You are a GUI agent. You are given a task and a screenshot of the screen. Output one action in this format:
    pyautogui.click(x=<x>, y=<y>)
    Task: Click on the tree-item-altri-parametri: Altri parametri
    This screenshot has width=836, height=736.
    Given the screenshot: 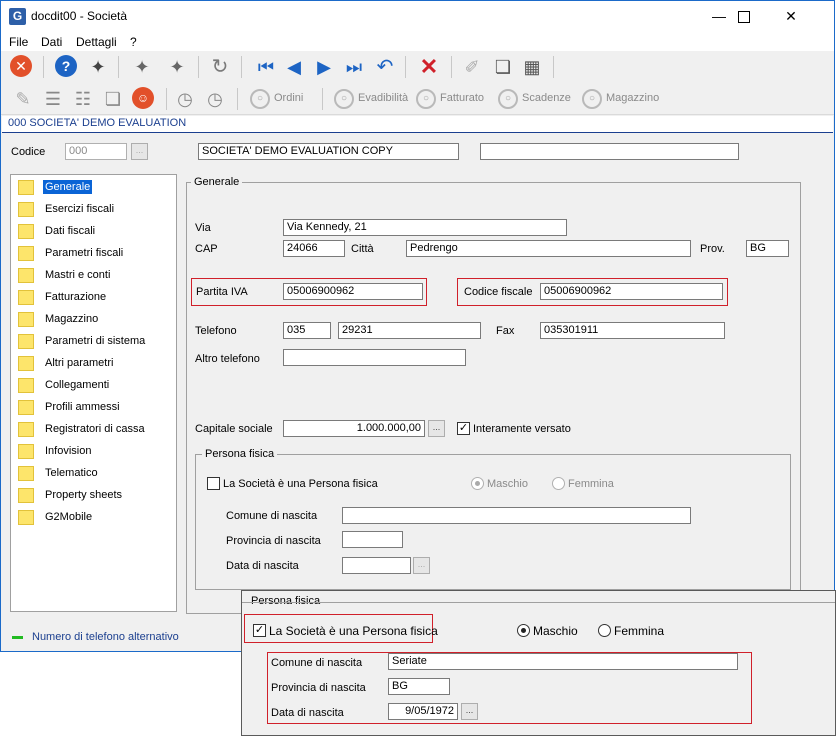 What is the action you would take?
    pyautogui.click(x=93, y=364)
    